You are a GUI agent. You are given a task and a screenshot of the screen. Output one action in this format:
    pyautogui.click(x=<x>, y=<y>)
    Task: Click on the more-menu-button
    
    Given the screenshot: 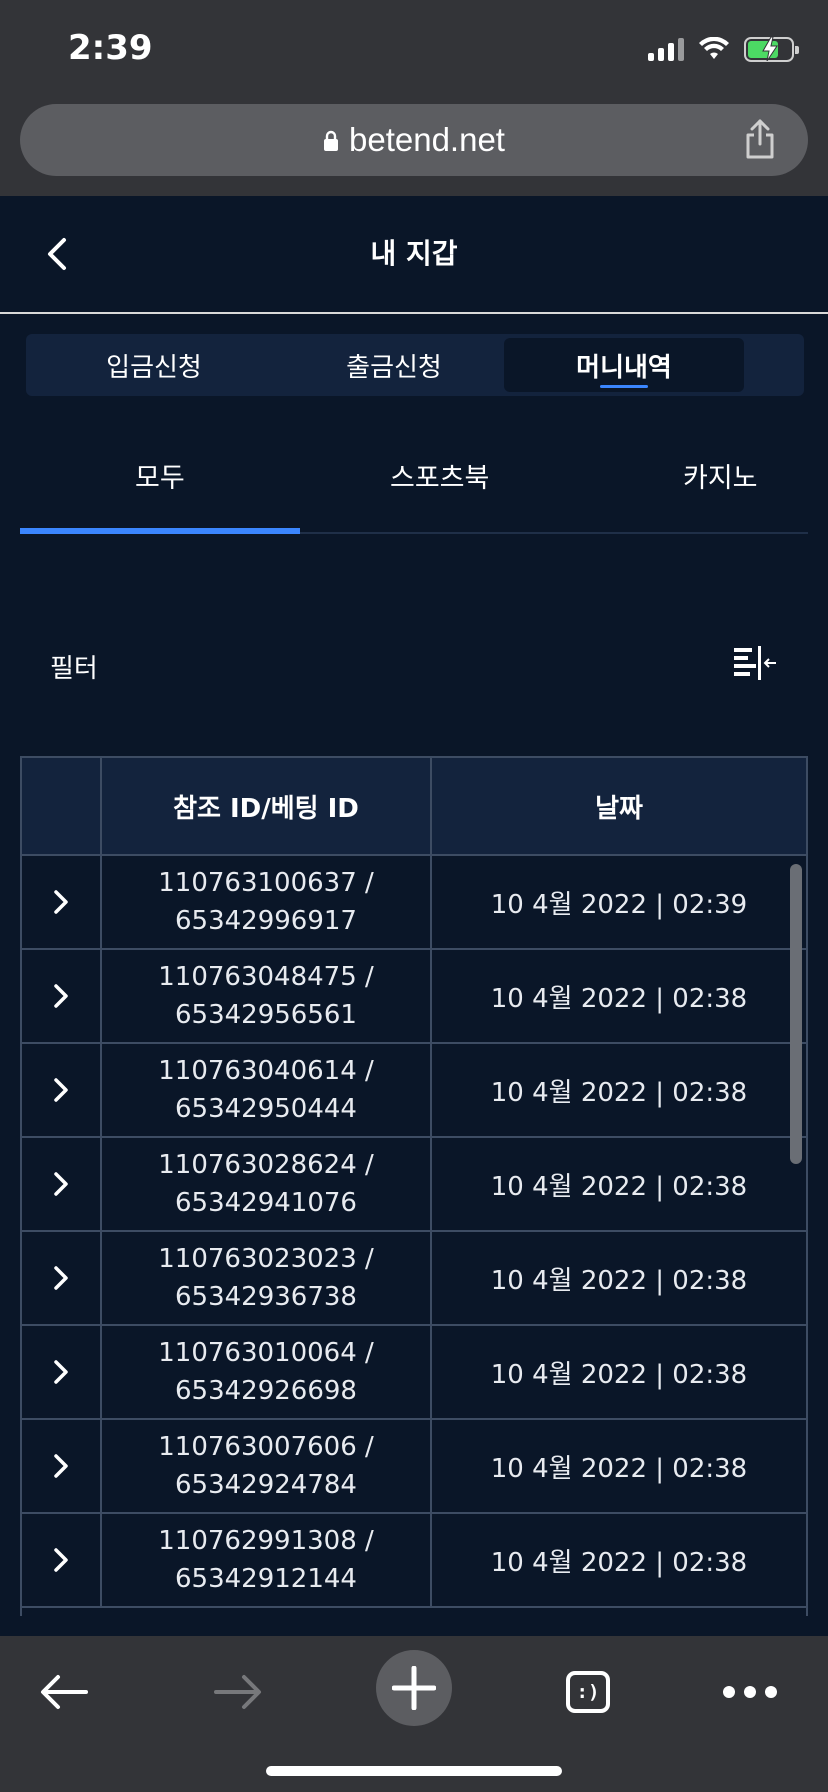 What is the action you would take?
    pyautogui.click(x=750, y=1692)
    